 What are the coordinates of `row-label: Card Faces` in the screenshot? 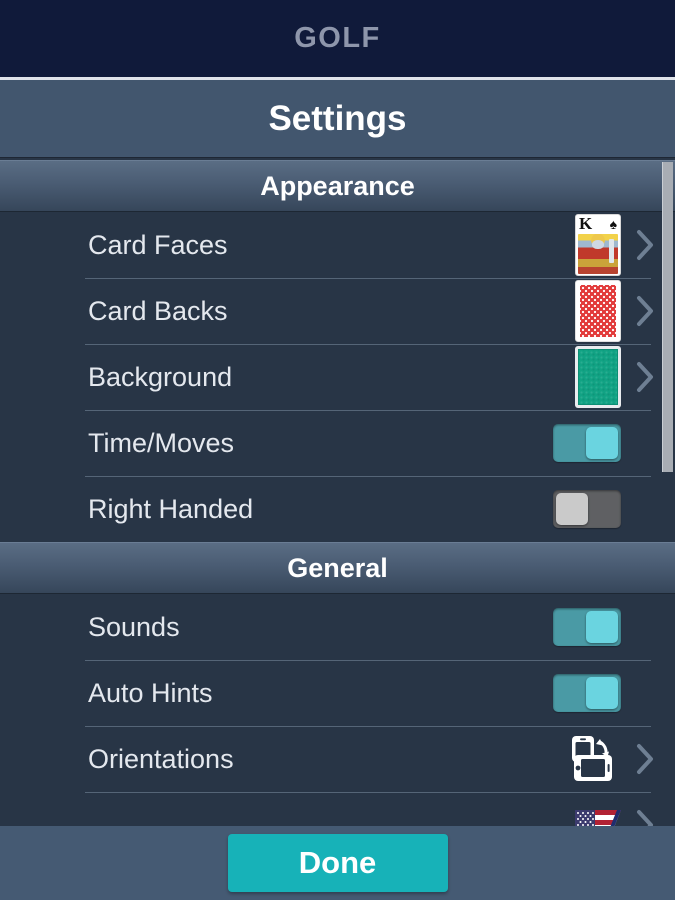 It's located at (158, 244).